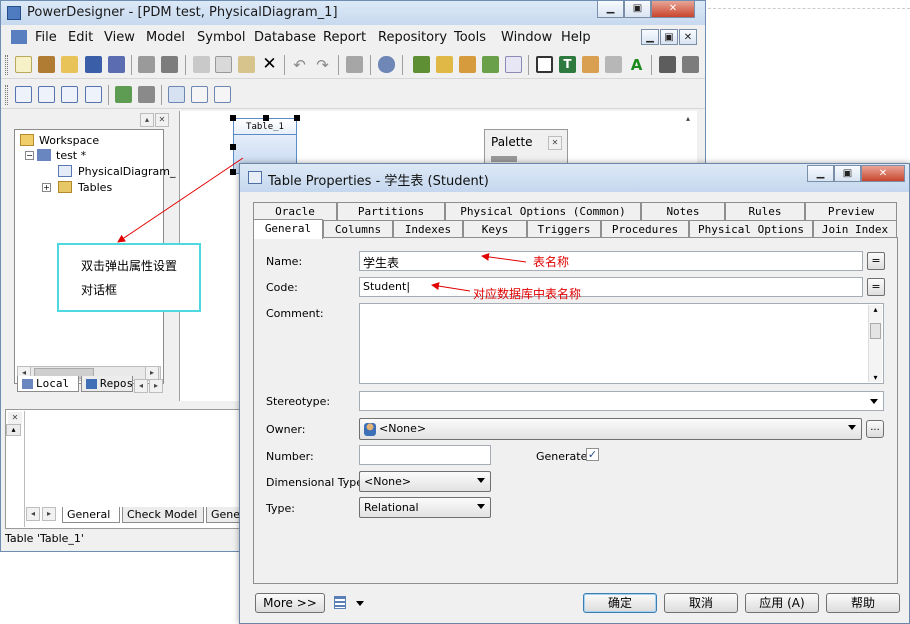 Image resolution: width=910 pixels, height=624 pixels. I want to click on tab-scroll-left: ◂, so click(141, 386).